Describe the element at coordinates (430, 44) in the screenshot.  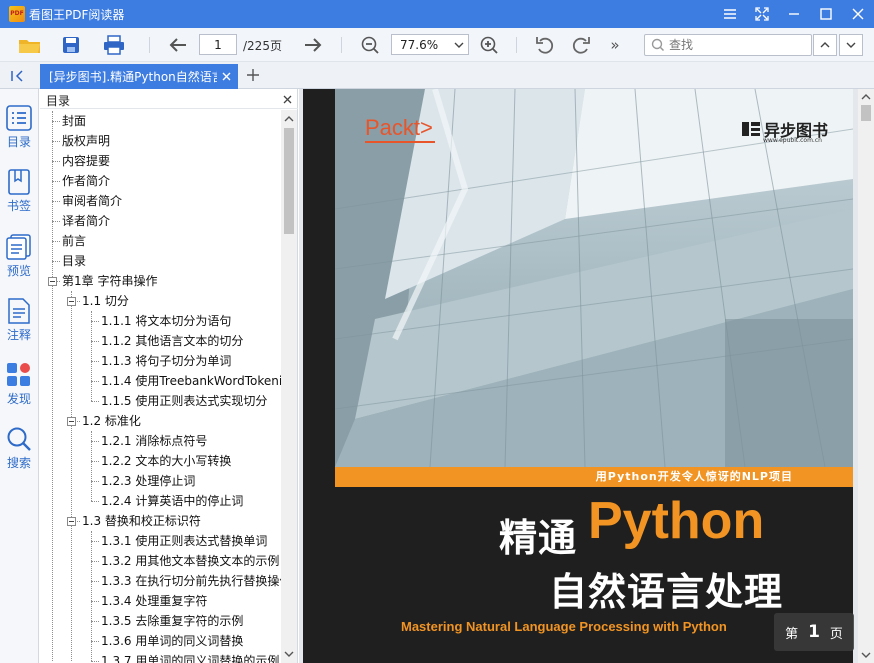
I see `zoom-select: 77.6%` at that location.